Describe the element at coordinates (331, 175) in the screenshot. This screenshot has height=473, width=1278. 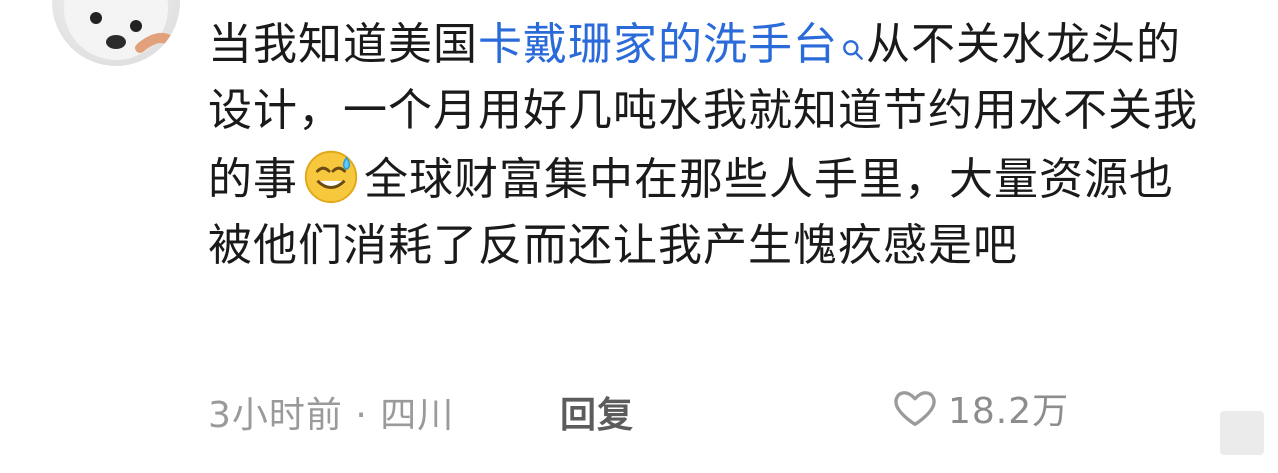
I see `sweat-smile-emoji-icon` at that location.